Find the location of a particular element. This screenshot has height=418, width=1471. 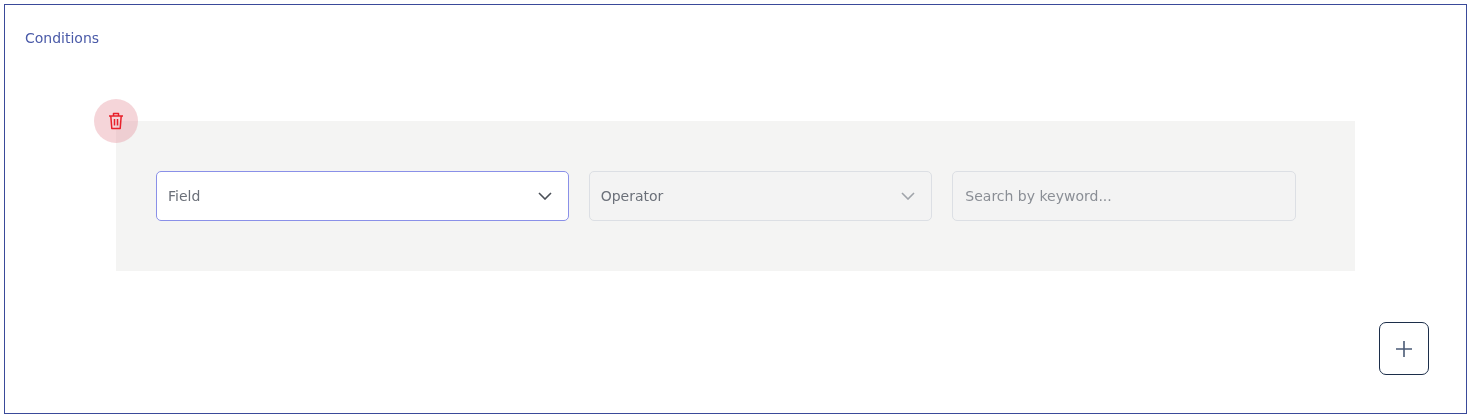

add-button is located at coordinates (1404, 348).